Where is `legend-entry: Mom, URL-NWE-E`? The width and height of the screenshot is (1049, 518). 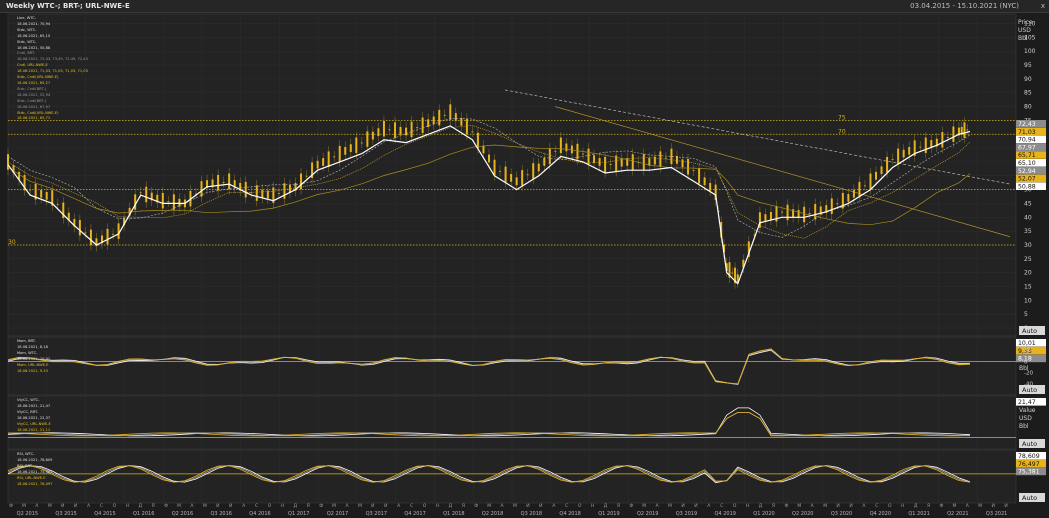 legend-entry: Mom, URL-NWE-E is located at coordinates (33, 364).